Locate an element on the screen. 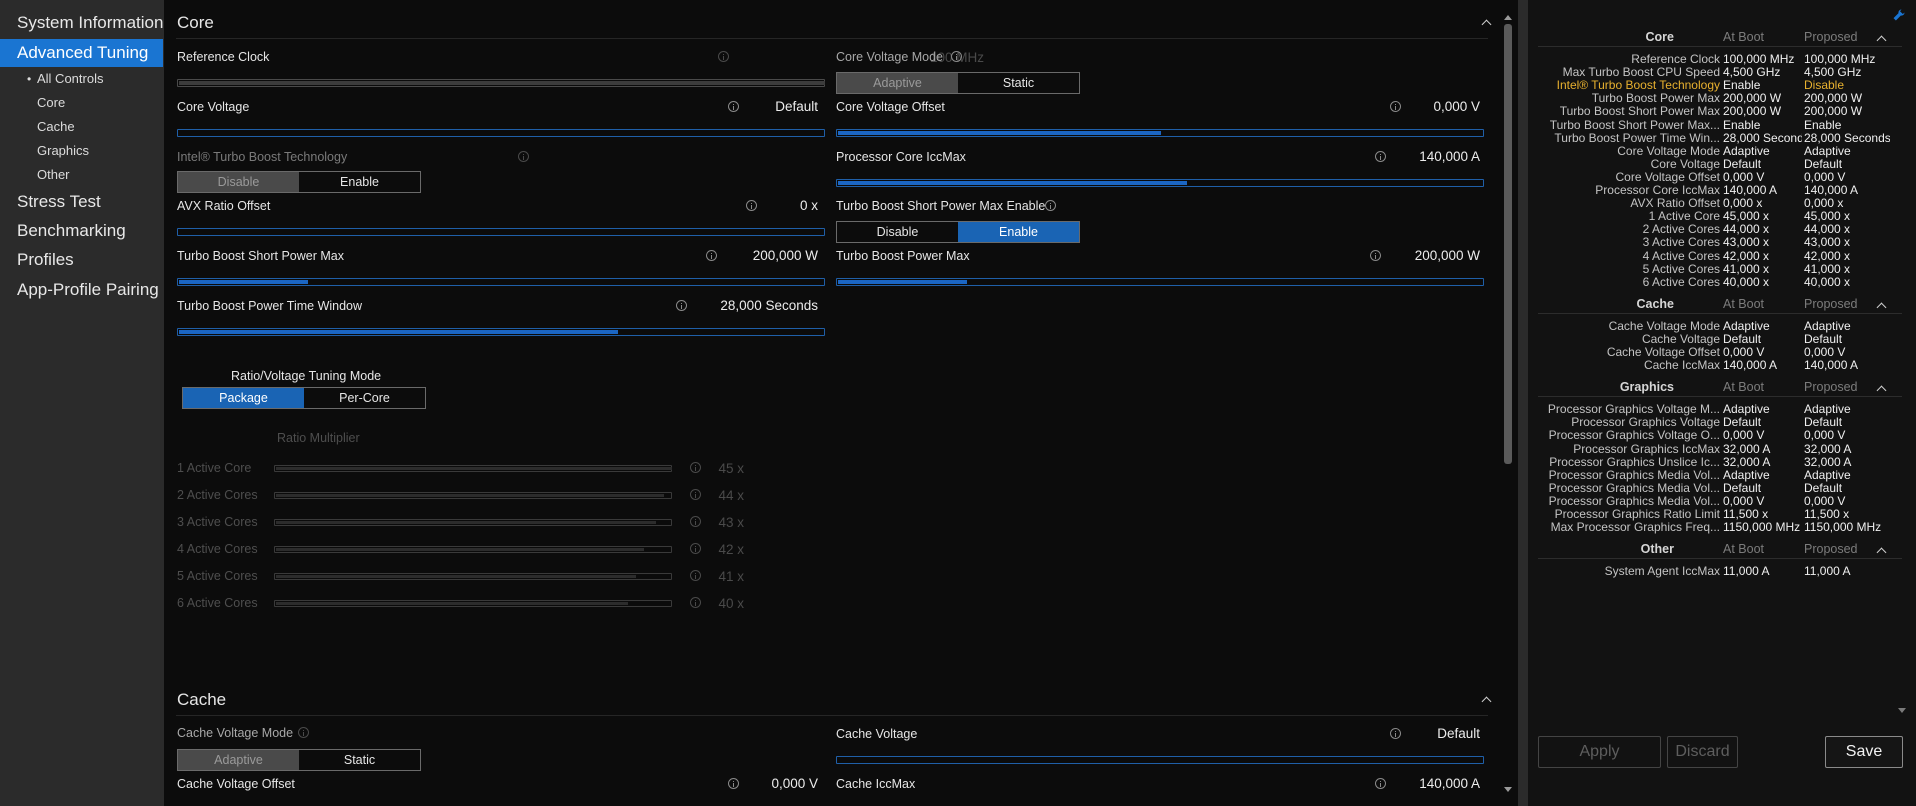 Image resolution: width=1916 pixels, height=806 pixels. cache-voltage-mode-adaptive: Adaptive is located at coordinates (238, 760).